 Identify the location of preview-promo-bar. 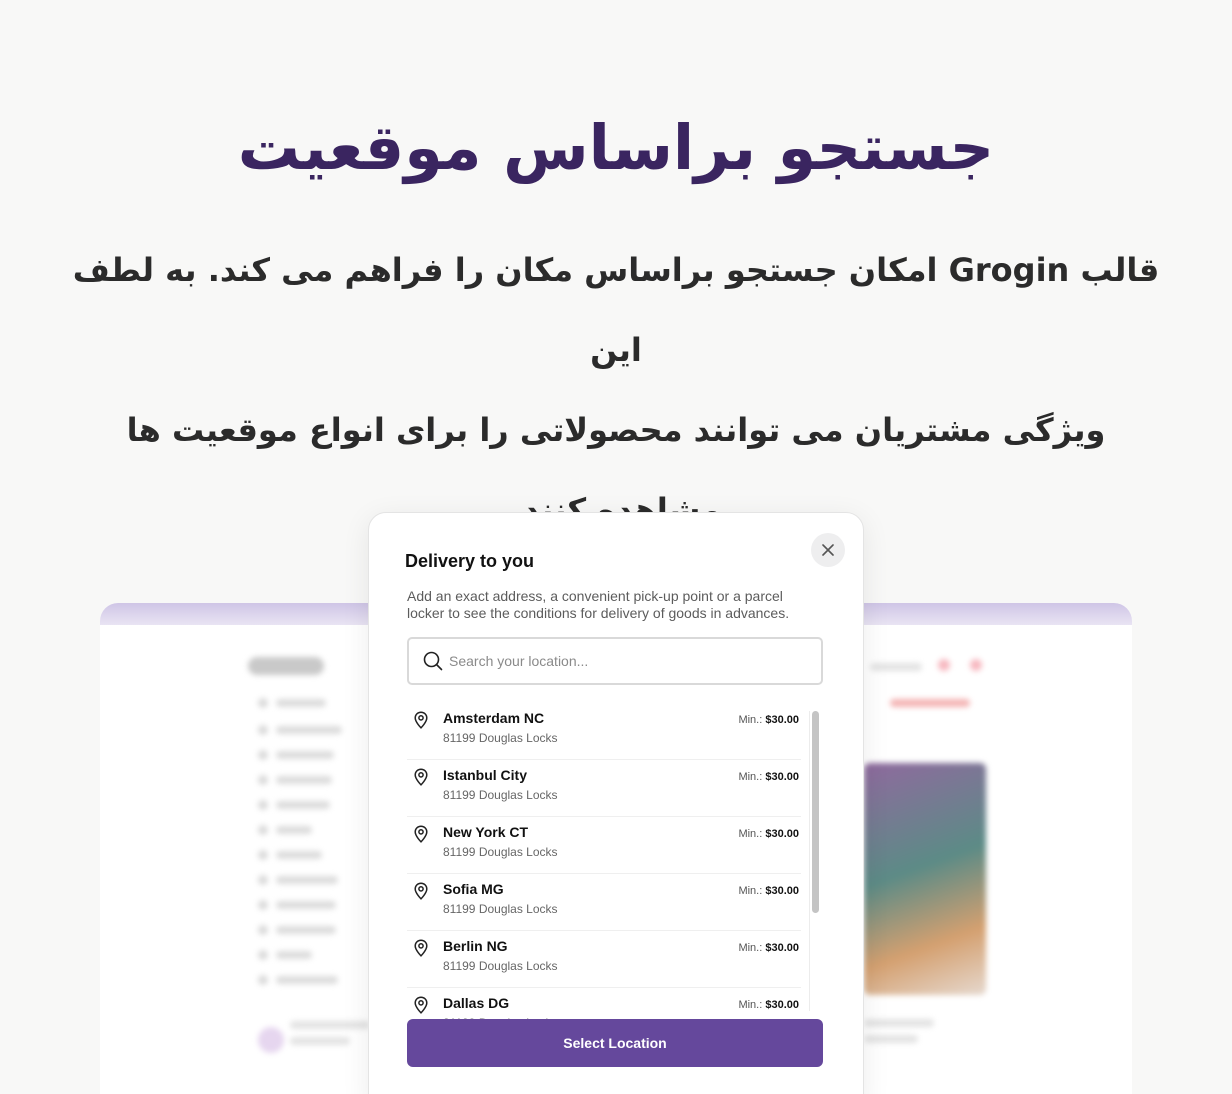
(930, 703).